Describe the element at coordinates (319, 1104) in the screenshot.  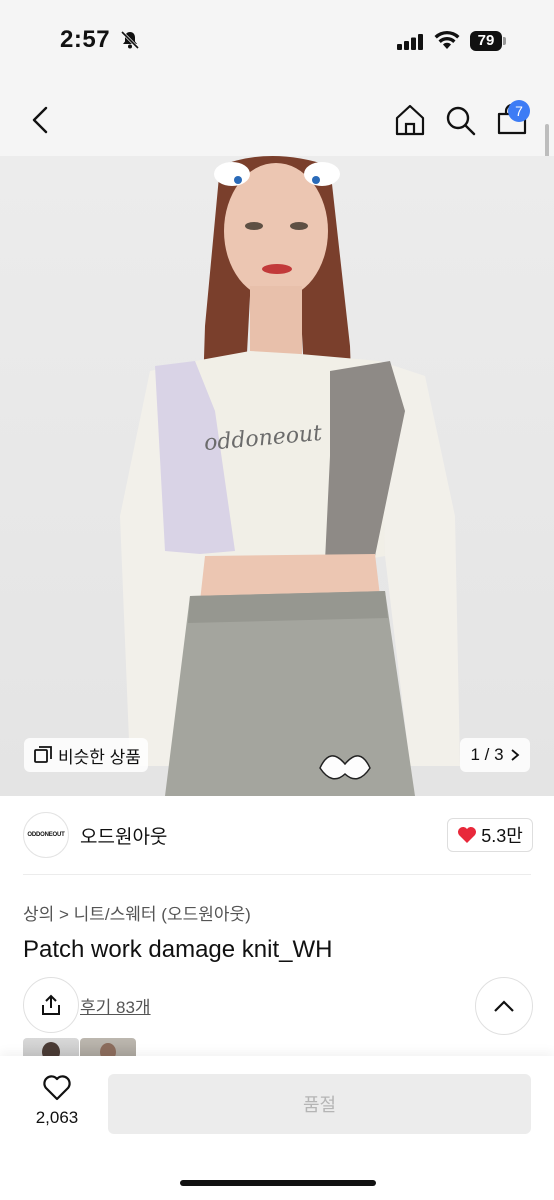
I see `sold-out-button: 품절` at that location.